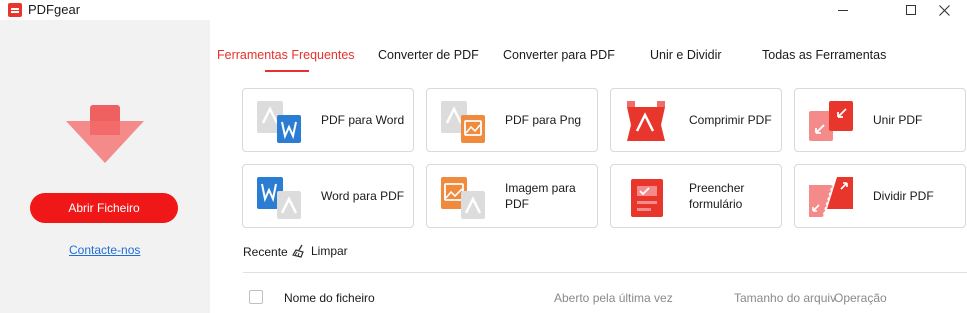 Image resolution: width=967 pixels, height=313 pixels. What do you see at coordinates (298, 251) in the screenshot?
I see `broom-icon` at bounding box center [298, 251].